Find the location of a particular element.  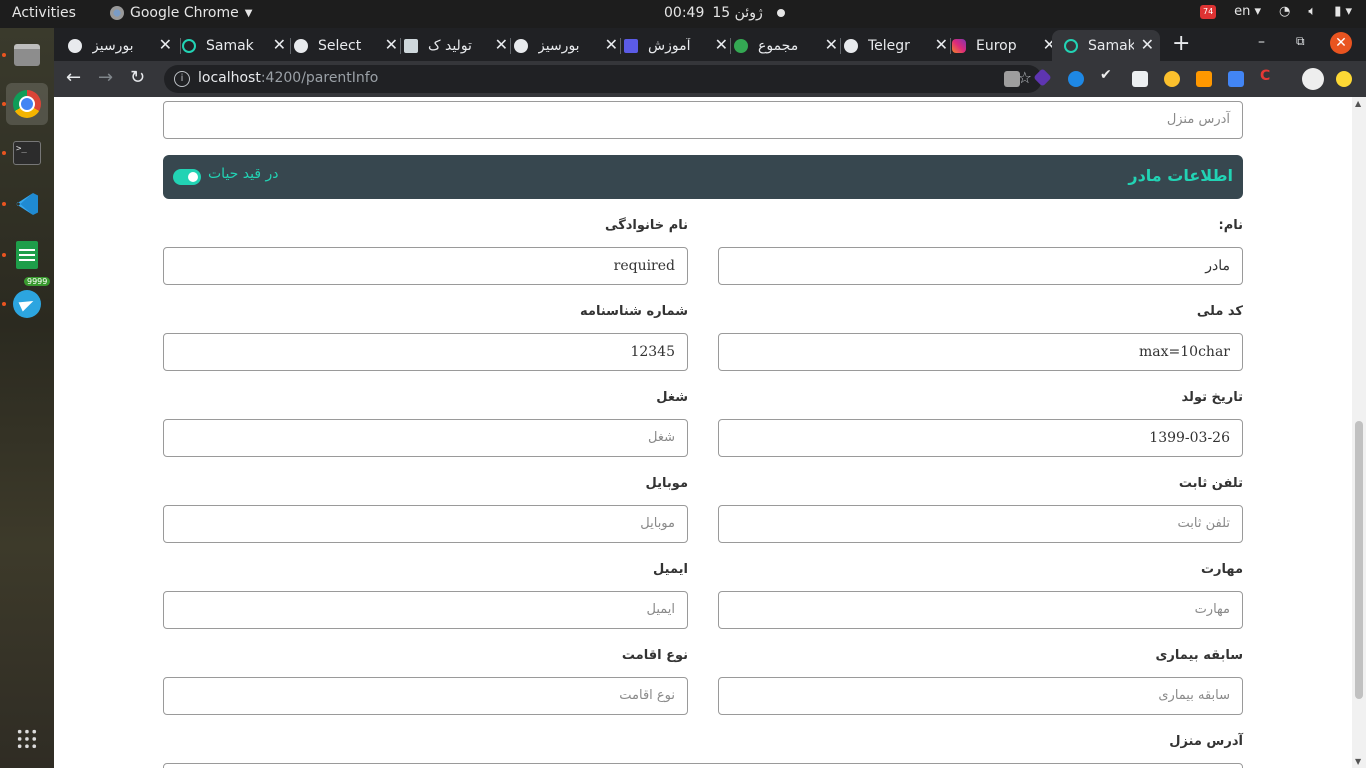

national-code-input: max=10char is located at coordinates (980, 352).